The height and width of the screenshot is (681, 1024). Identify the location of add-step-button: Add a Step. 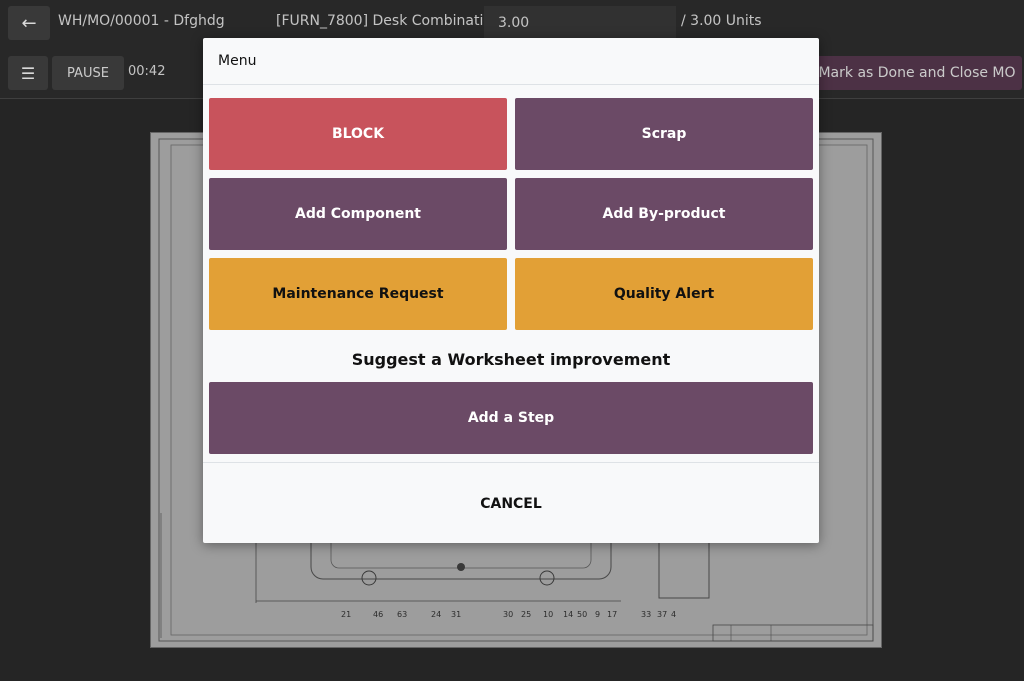
(511, 418).